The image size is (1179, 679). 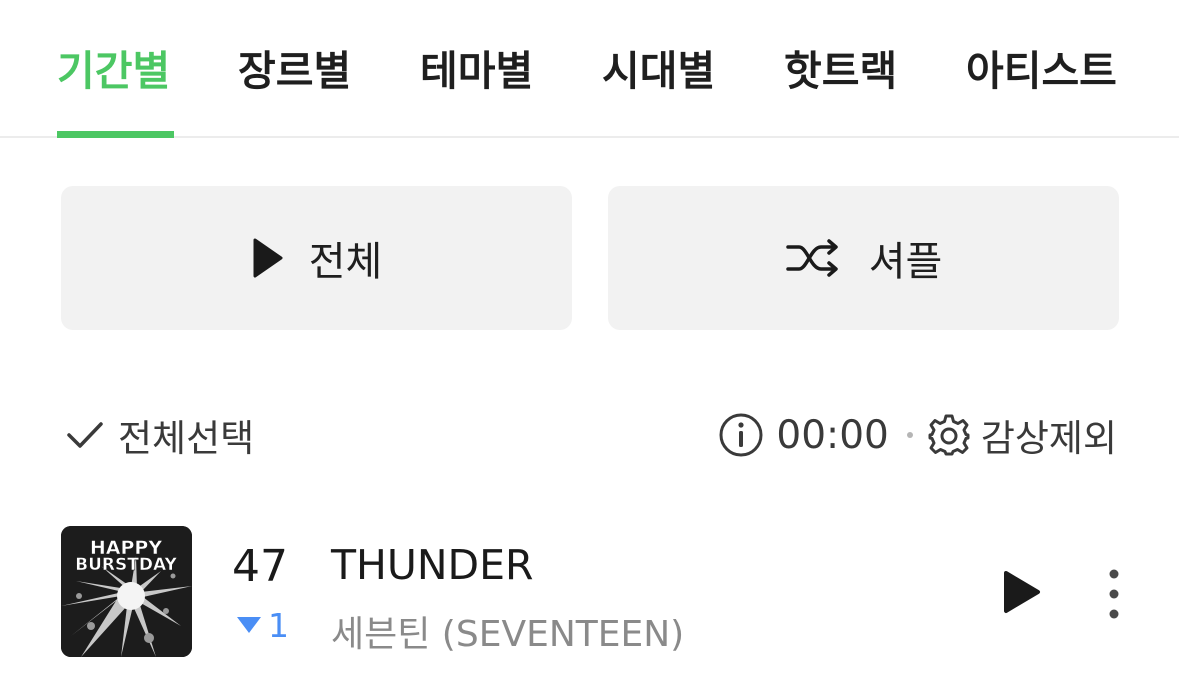 What do you see at coordinates (85, 435) in the screenshot?
I see `check-icon` at bounding box center [85, 435].